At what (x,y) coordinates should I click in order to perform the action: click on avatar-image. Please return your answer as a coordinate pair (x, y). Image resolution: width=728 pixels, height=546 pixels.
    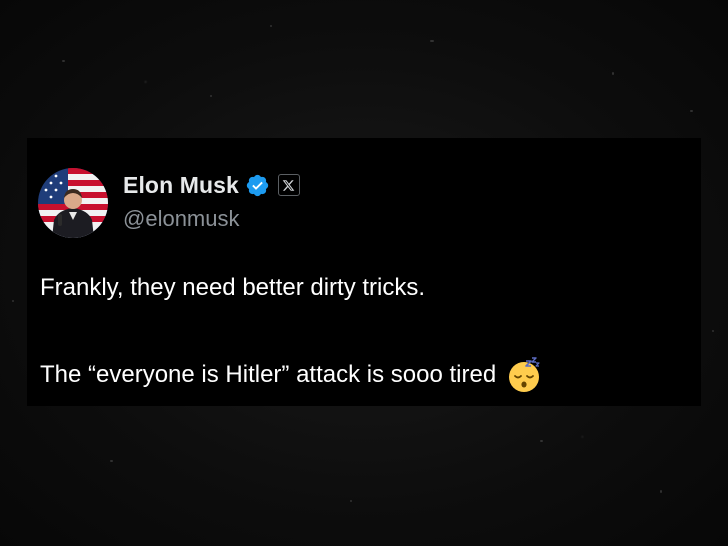
    Looking at the image, I should click on (73, 203).